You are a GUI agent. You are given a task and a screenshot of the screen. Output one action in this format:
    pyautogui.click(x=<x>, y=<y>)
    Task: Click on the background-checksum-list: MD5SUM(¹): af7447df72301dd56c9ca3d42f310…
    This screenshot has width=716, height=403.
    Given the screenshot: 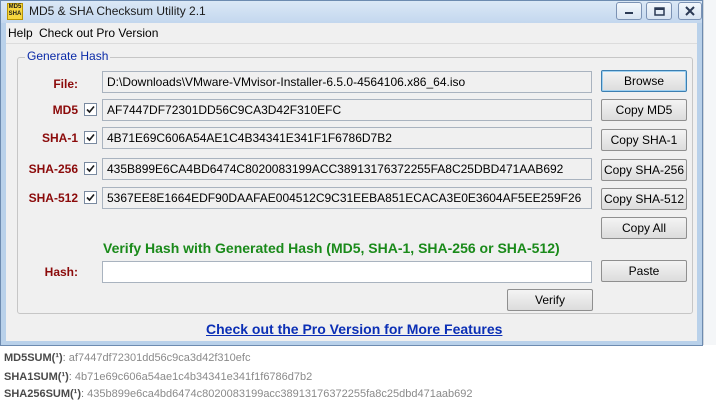 What is the action you would take?
    pyautogui.click(x=358, y=374)
    